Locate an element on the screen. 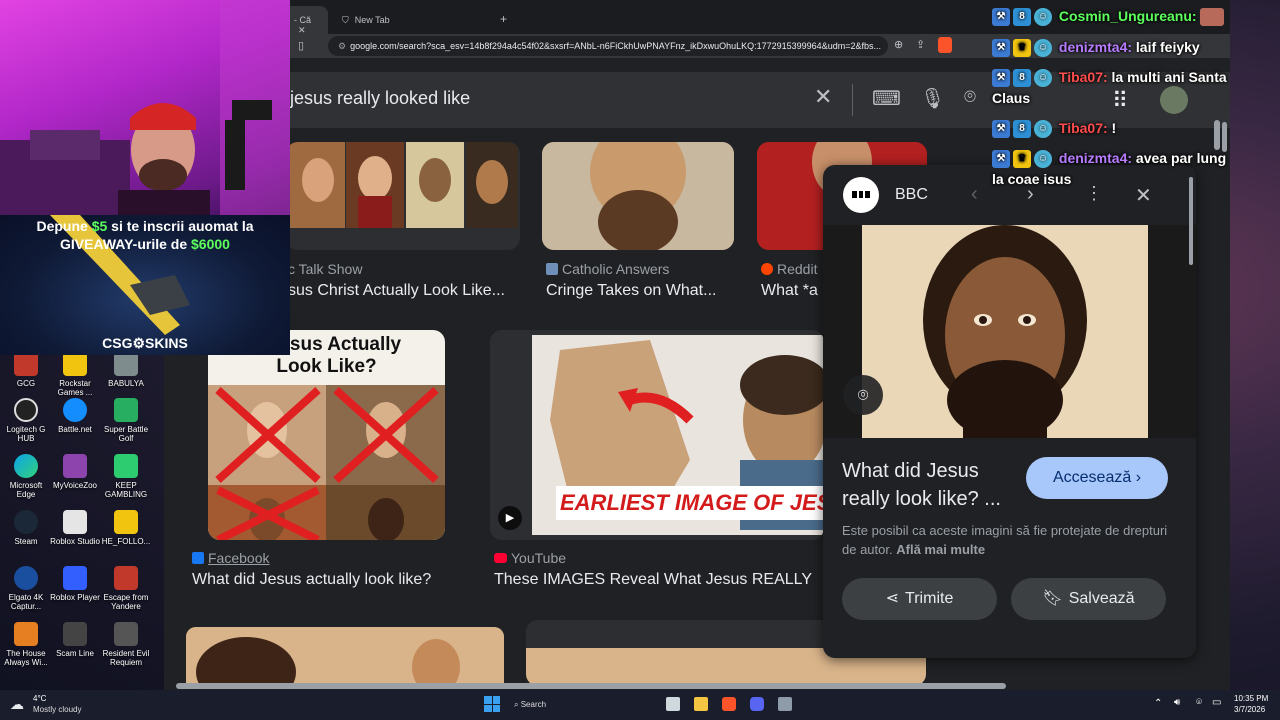 This screenshot has height=720, width=1280. discord-icon is located at coordinates (757, 704).